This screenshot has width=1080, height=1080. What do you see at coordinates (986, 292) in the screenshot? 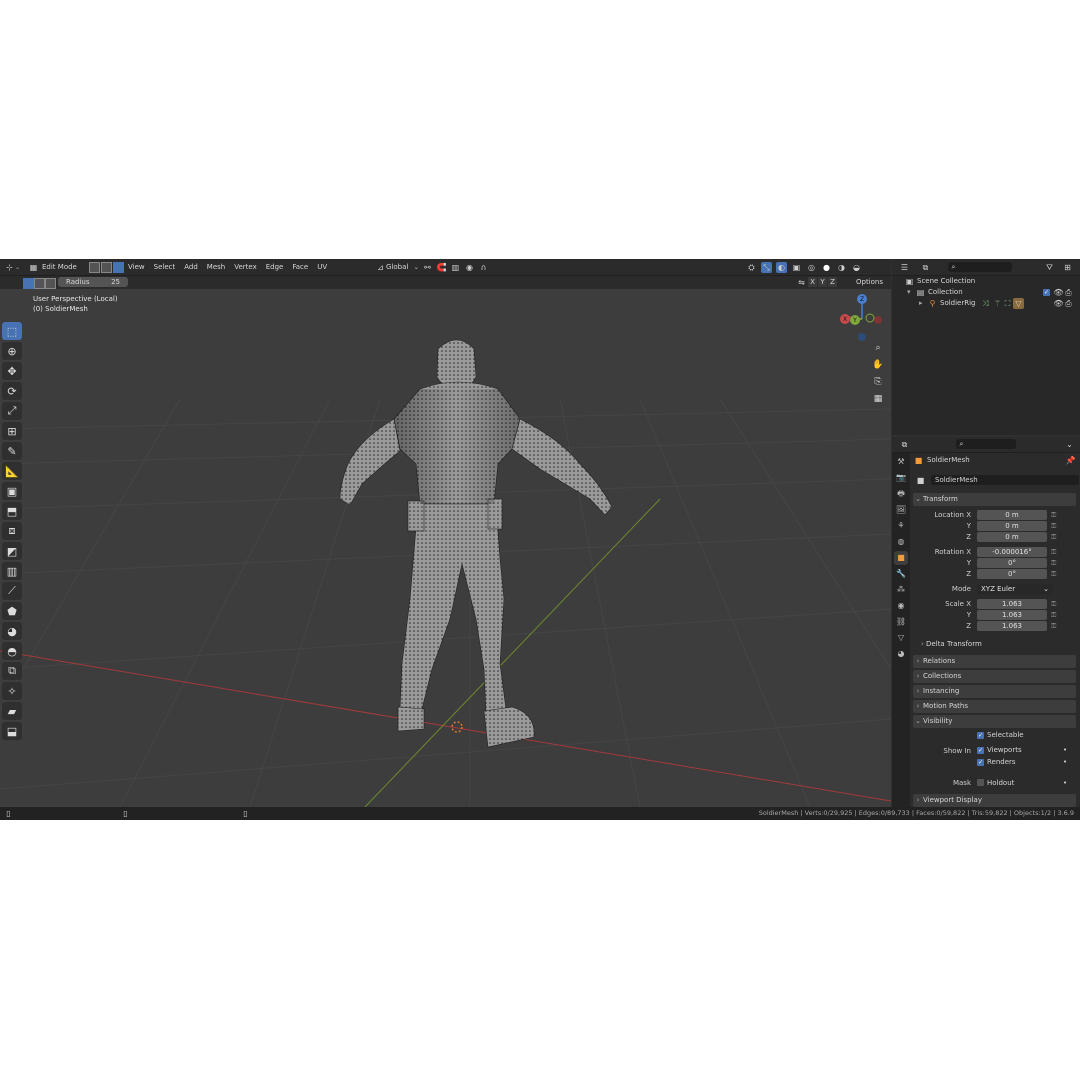
I see `outliner-row-collection: ▾ ▤ Collection ✓ 👁 ⎙` at bounding box center [986, 292].